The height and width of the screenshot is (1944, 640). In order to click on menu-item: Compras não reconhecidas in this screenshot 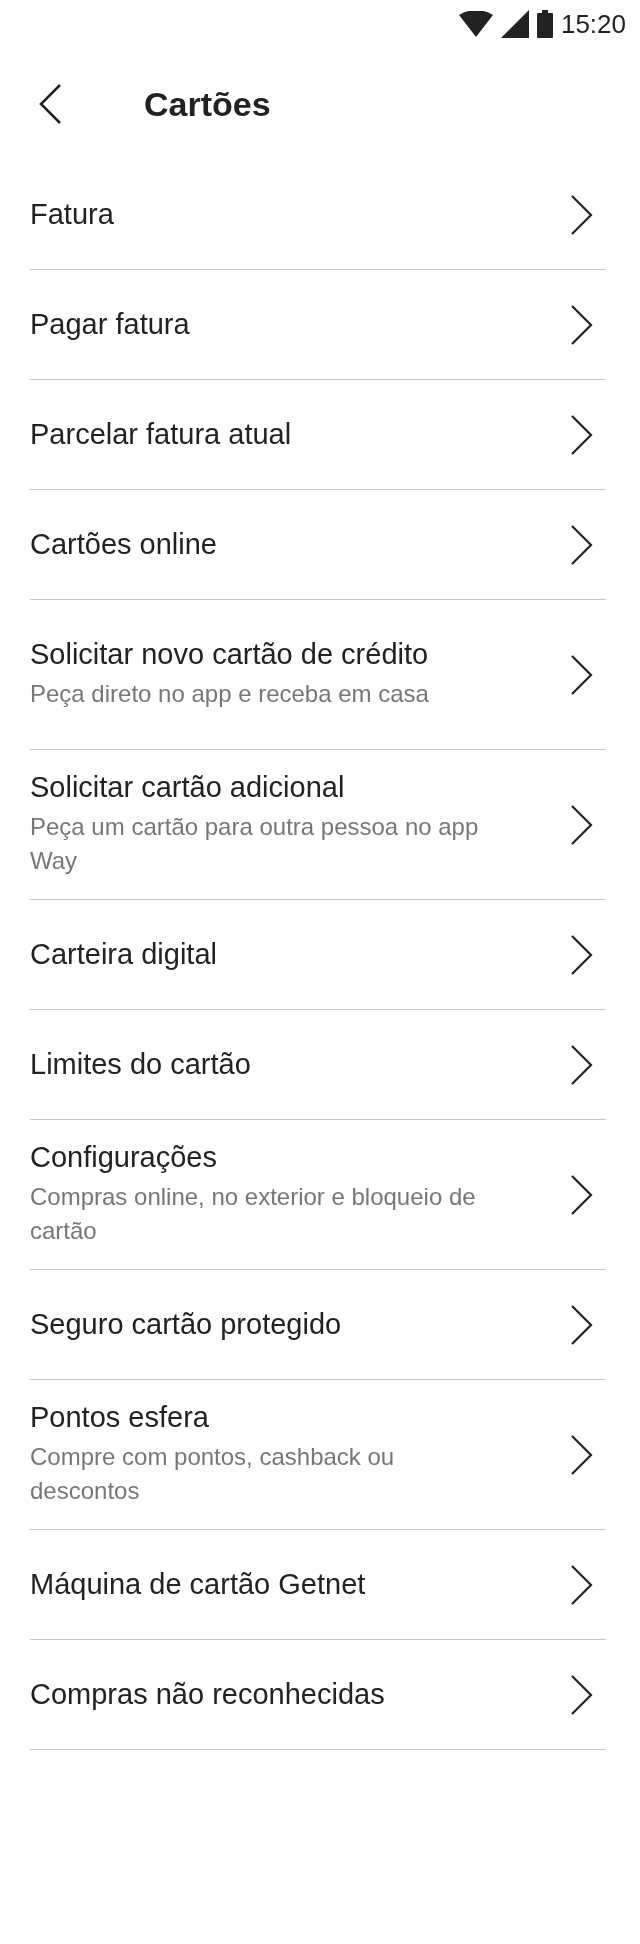, I will do `click(207, 1694)`.